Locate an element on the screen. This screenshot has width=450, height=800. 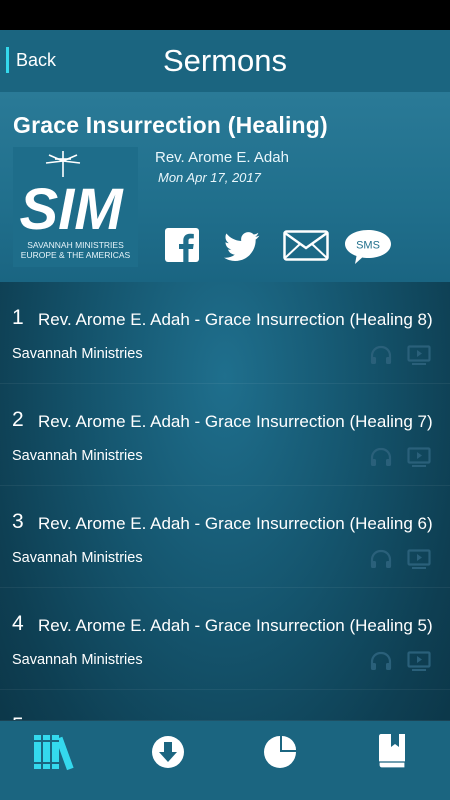
tab-library is located at coordinates (56, 760).